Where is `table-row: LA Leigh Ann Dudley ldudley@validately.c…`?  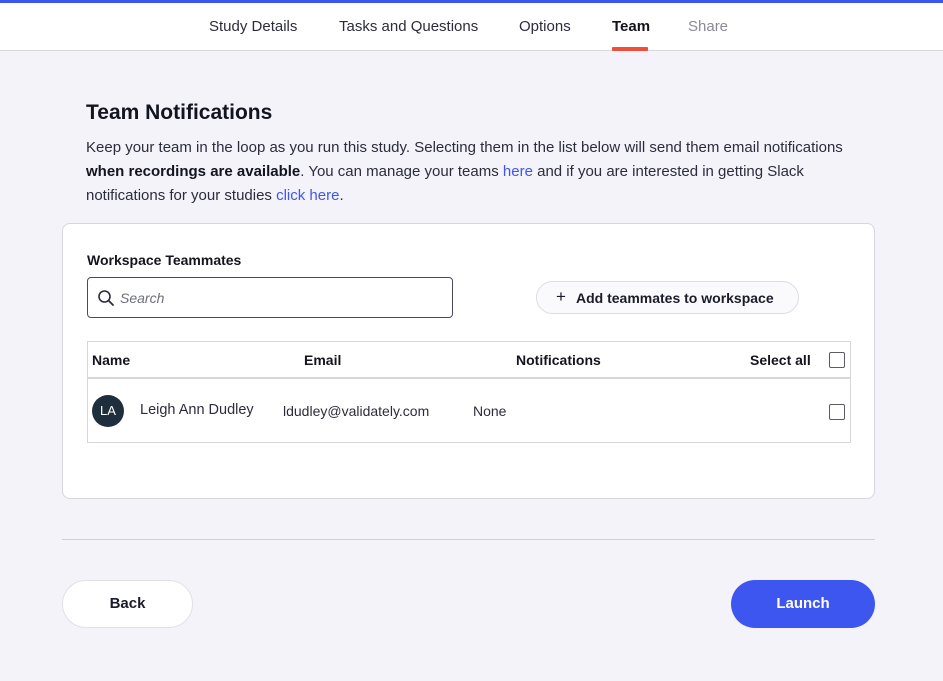
table-row: LA Leigh Ann Dudley ldudley@validately.c… is located at coordinates (469, 412).